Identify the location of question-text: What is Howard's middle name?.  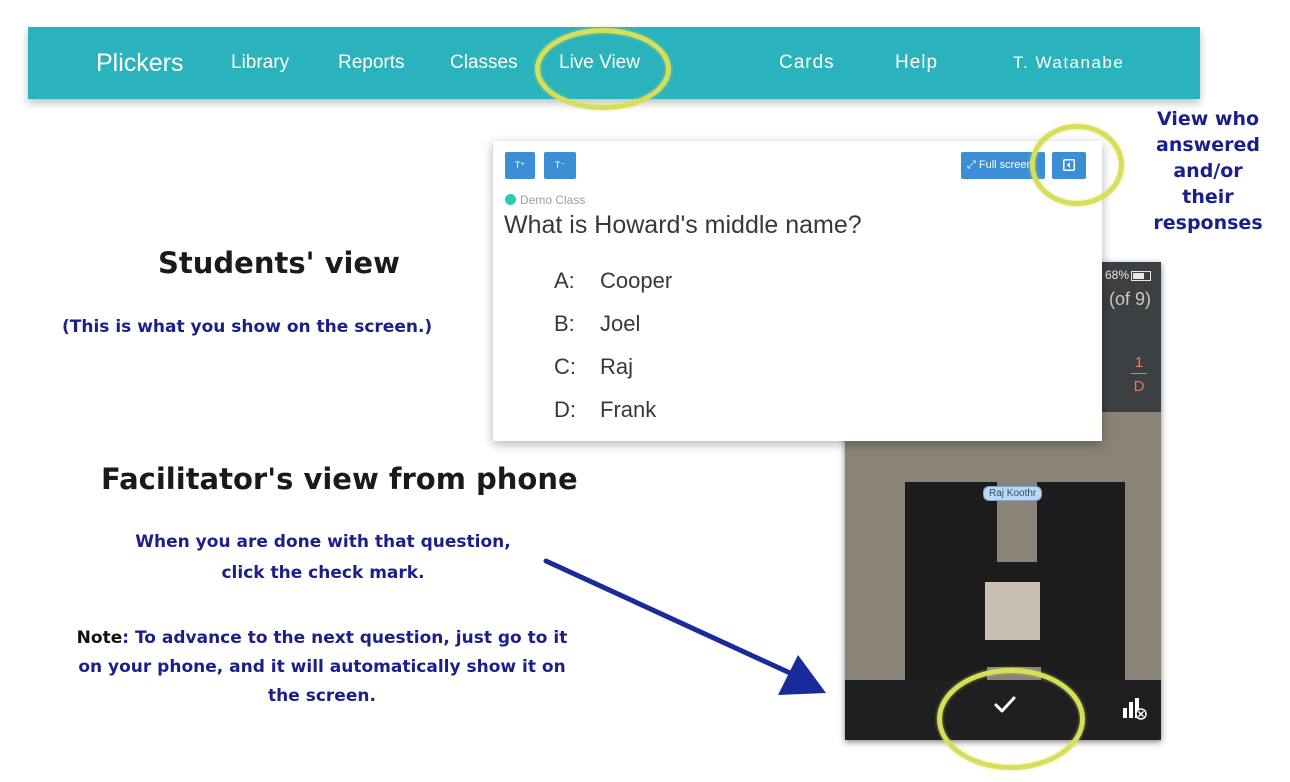
(683, 225).